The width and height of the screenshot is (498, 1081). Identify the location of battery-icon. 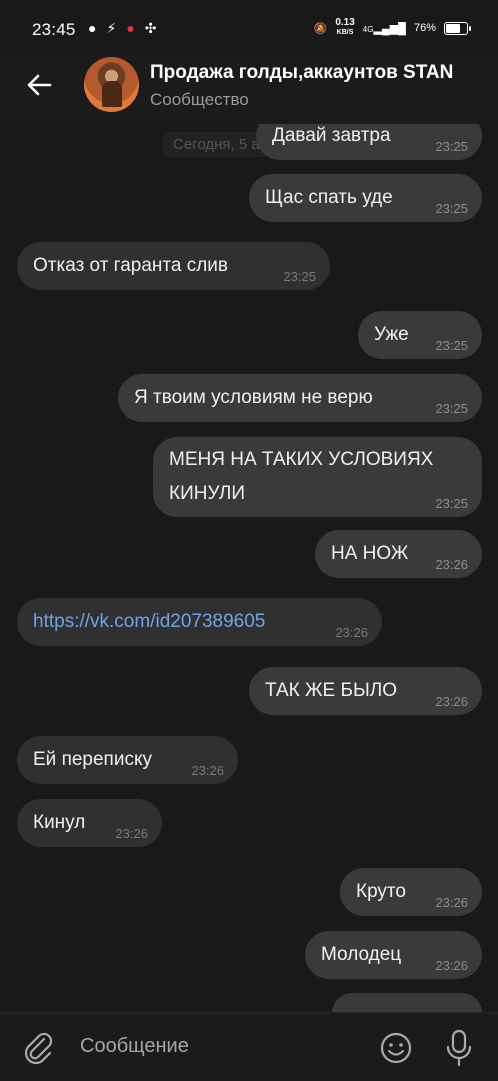
(457, 28).